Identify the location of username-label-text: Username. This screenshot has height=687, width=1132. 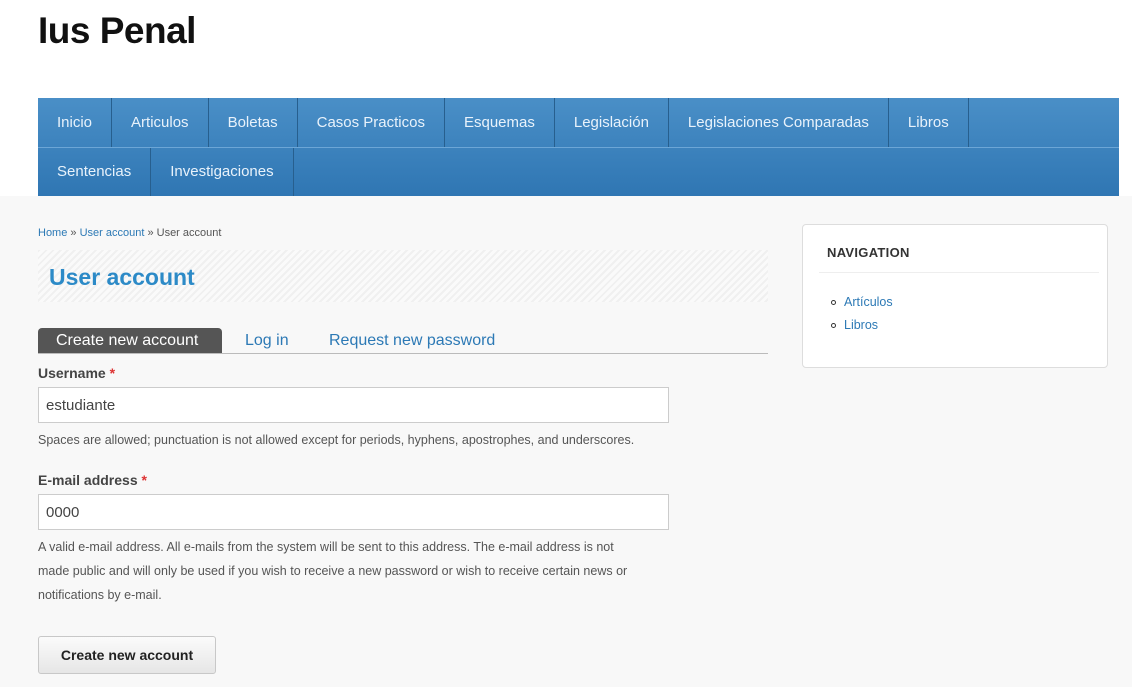
(72, 373).